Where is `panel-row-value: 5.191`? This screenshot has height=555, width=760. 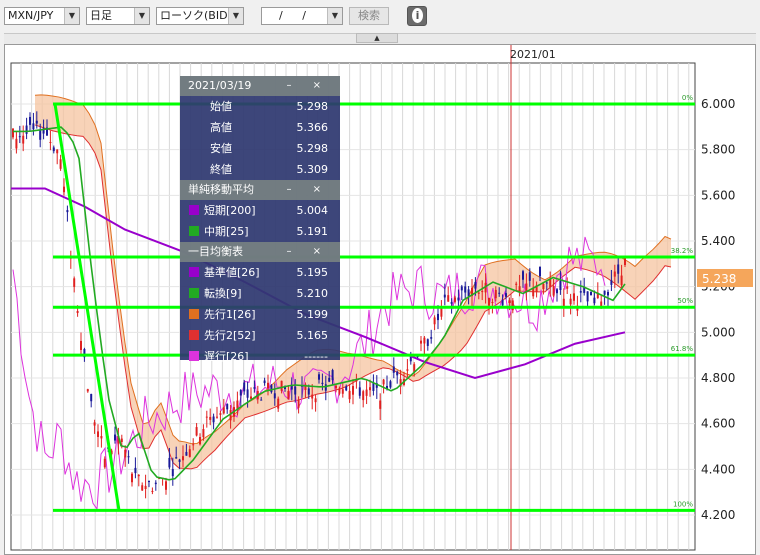 panel-row-value: 5.191 is located at coordinates (312, 231).